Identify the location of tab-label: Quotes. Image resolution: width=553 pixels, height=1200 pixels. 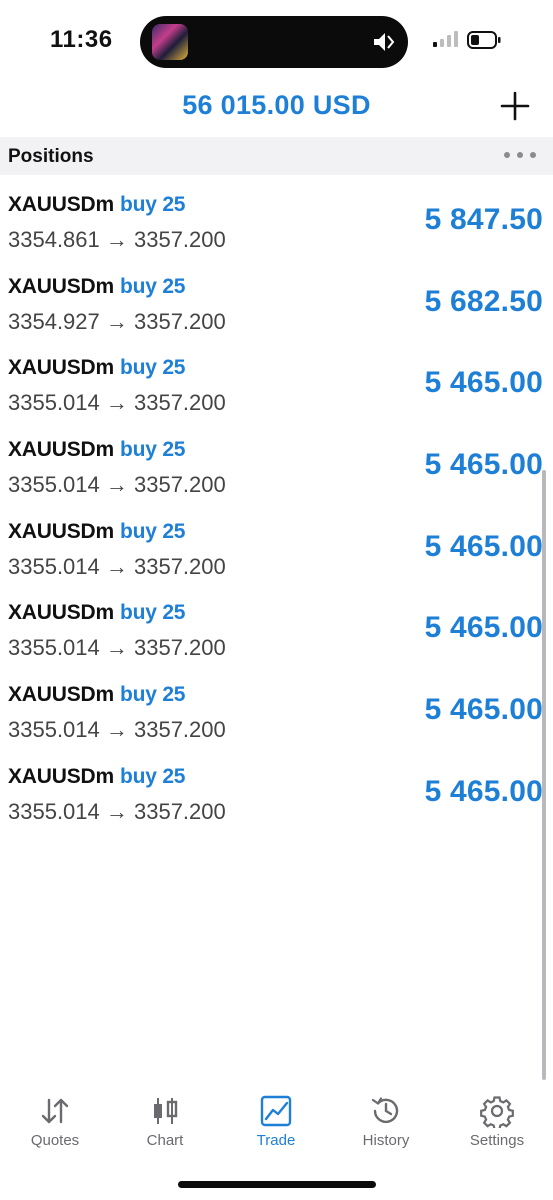
(55, 1140).